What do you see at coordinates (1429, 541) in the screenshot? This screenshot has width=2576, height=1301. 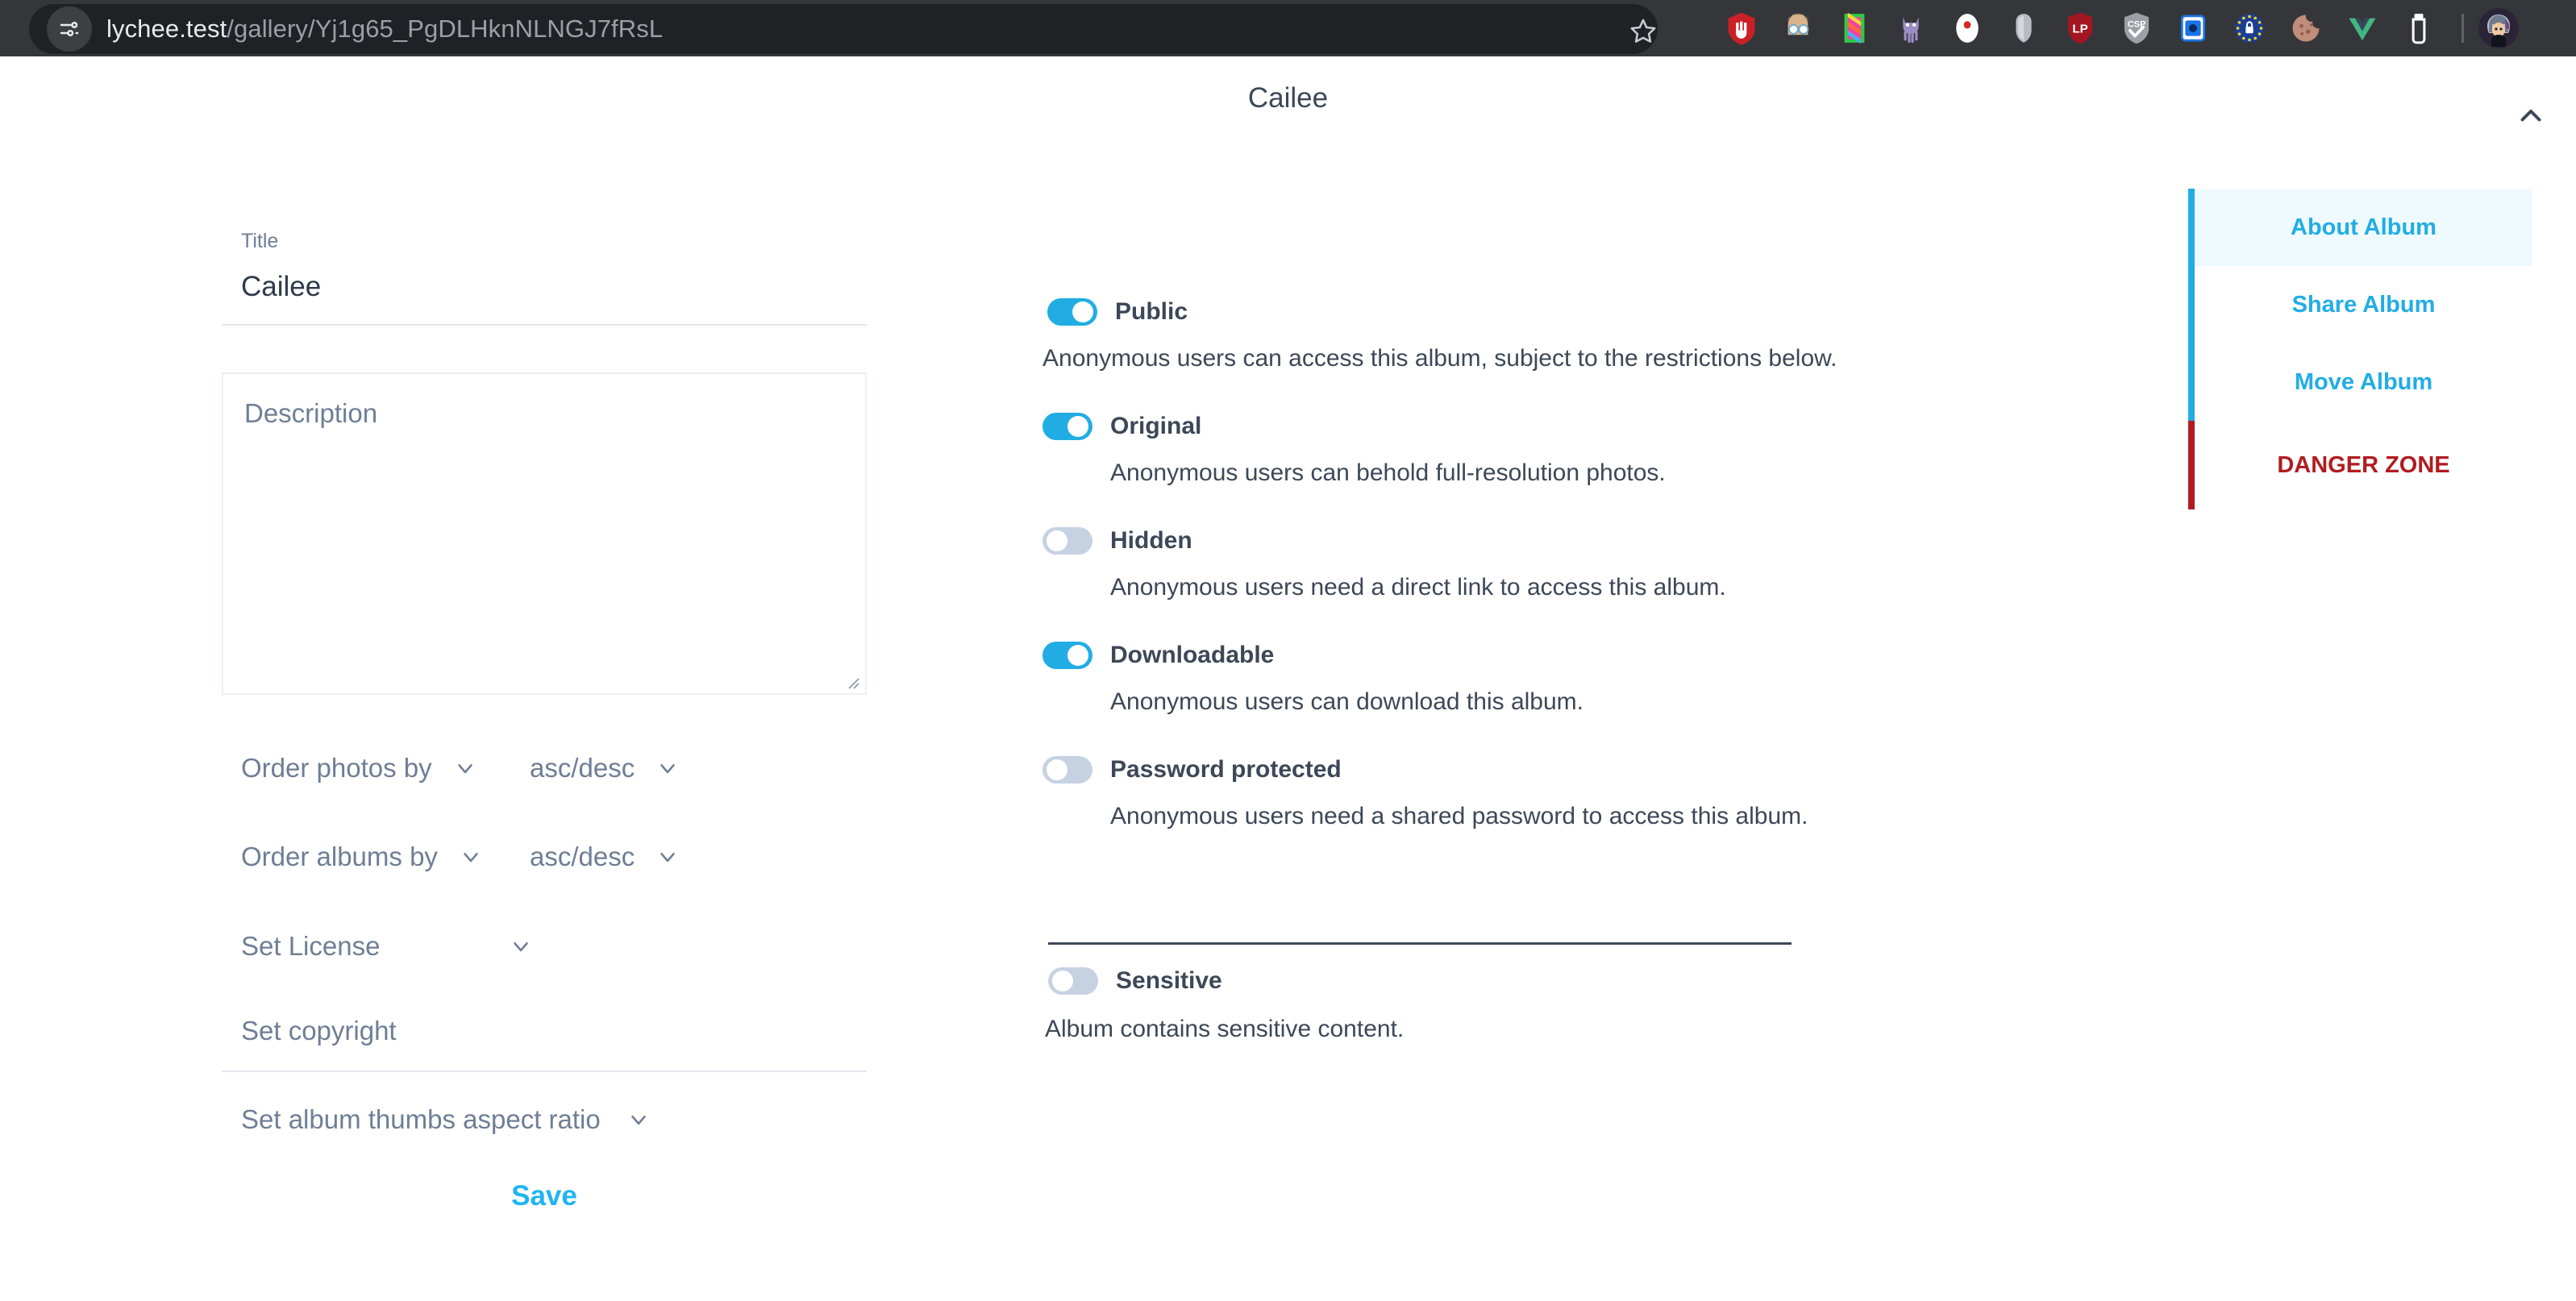 I see `hidden-toggle-row: Hidden` at bounding box center [1429, 541].